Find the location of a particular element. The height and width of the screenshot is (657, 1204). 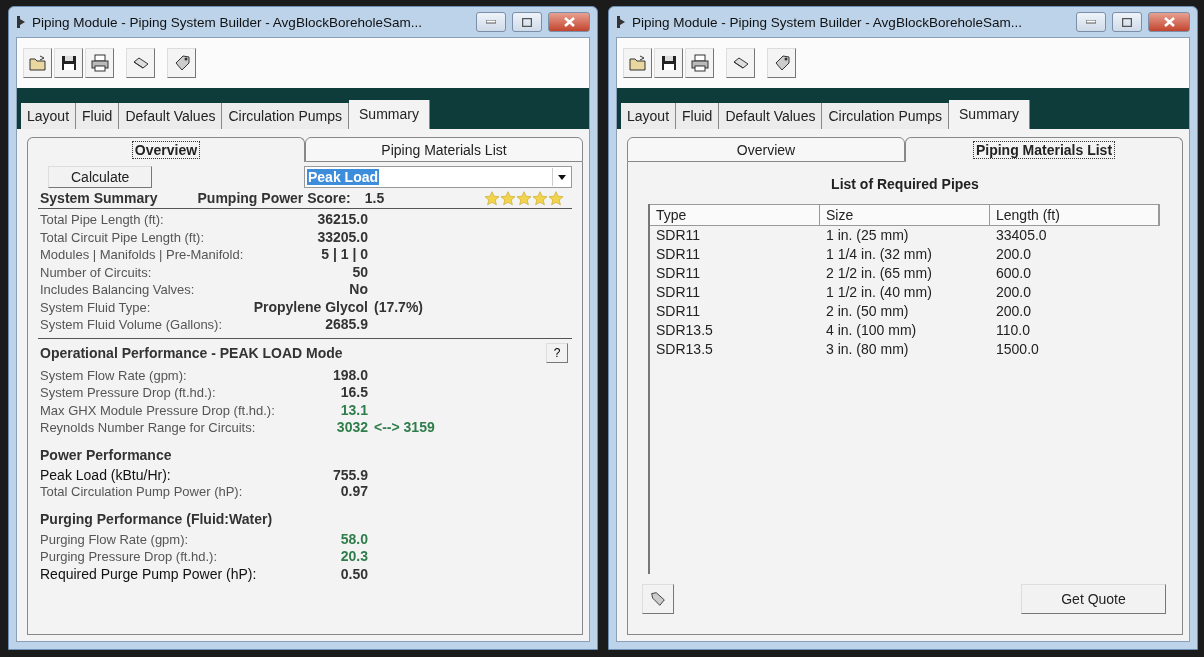

column-header: Size is located at coordinates (905, 215).